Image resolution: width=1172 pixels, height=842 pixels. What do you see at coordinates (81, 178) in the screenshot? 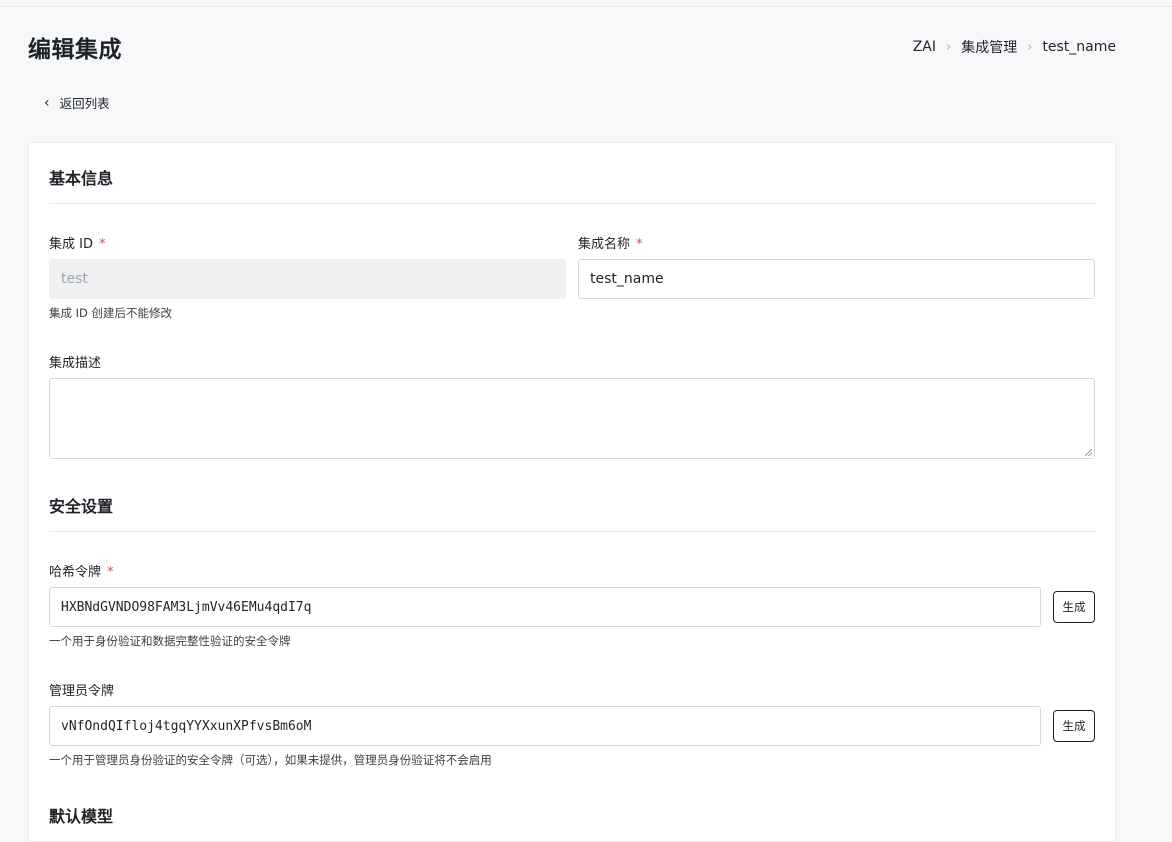
I see `section-title-basic-info: 基本信息` at bounding box center [81, 178].